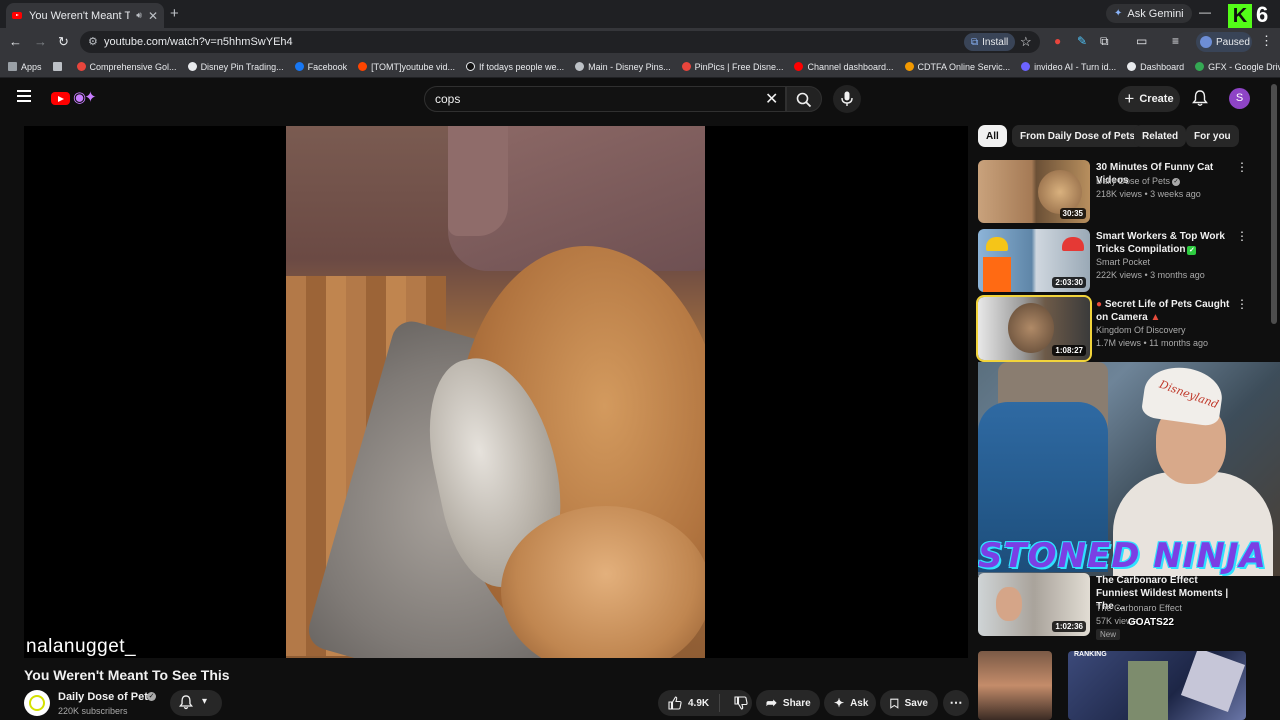  Describe the element at coordinates (478, 181) in the screenshot. I see `video-couch-arm` at that location.